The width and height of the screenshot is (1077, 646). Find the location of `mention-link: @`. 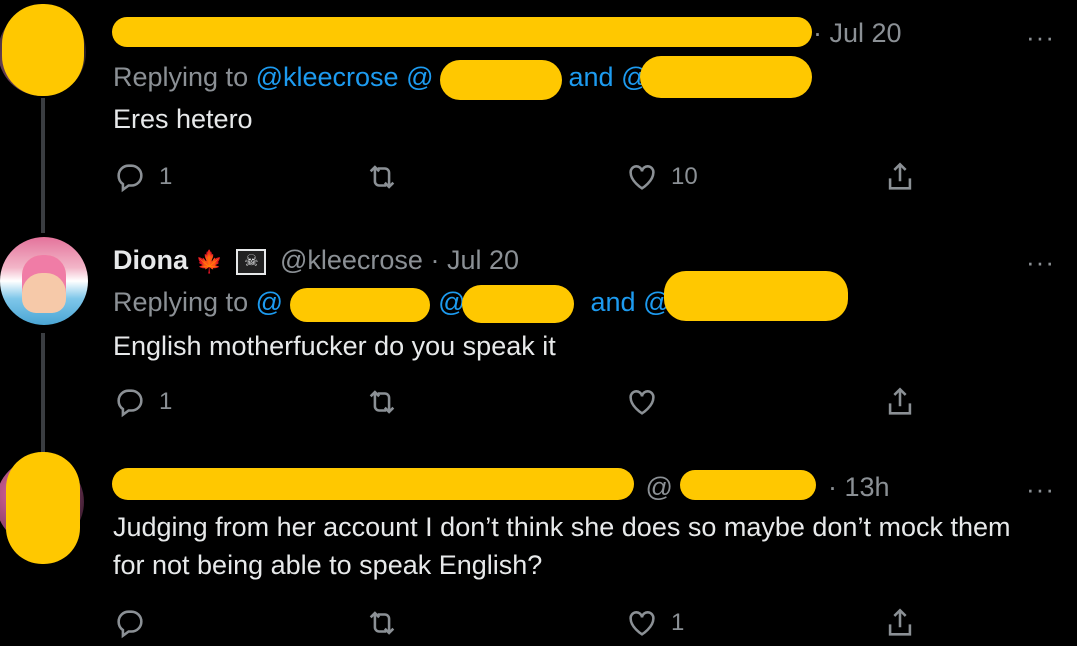

mention-link: @ is located at coordinates (269, 302).